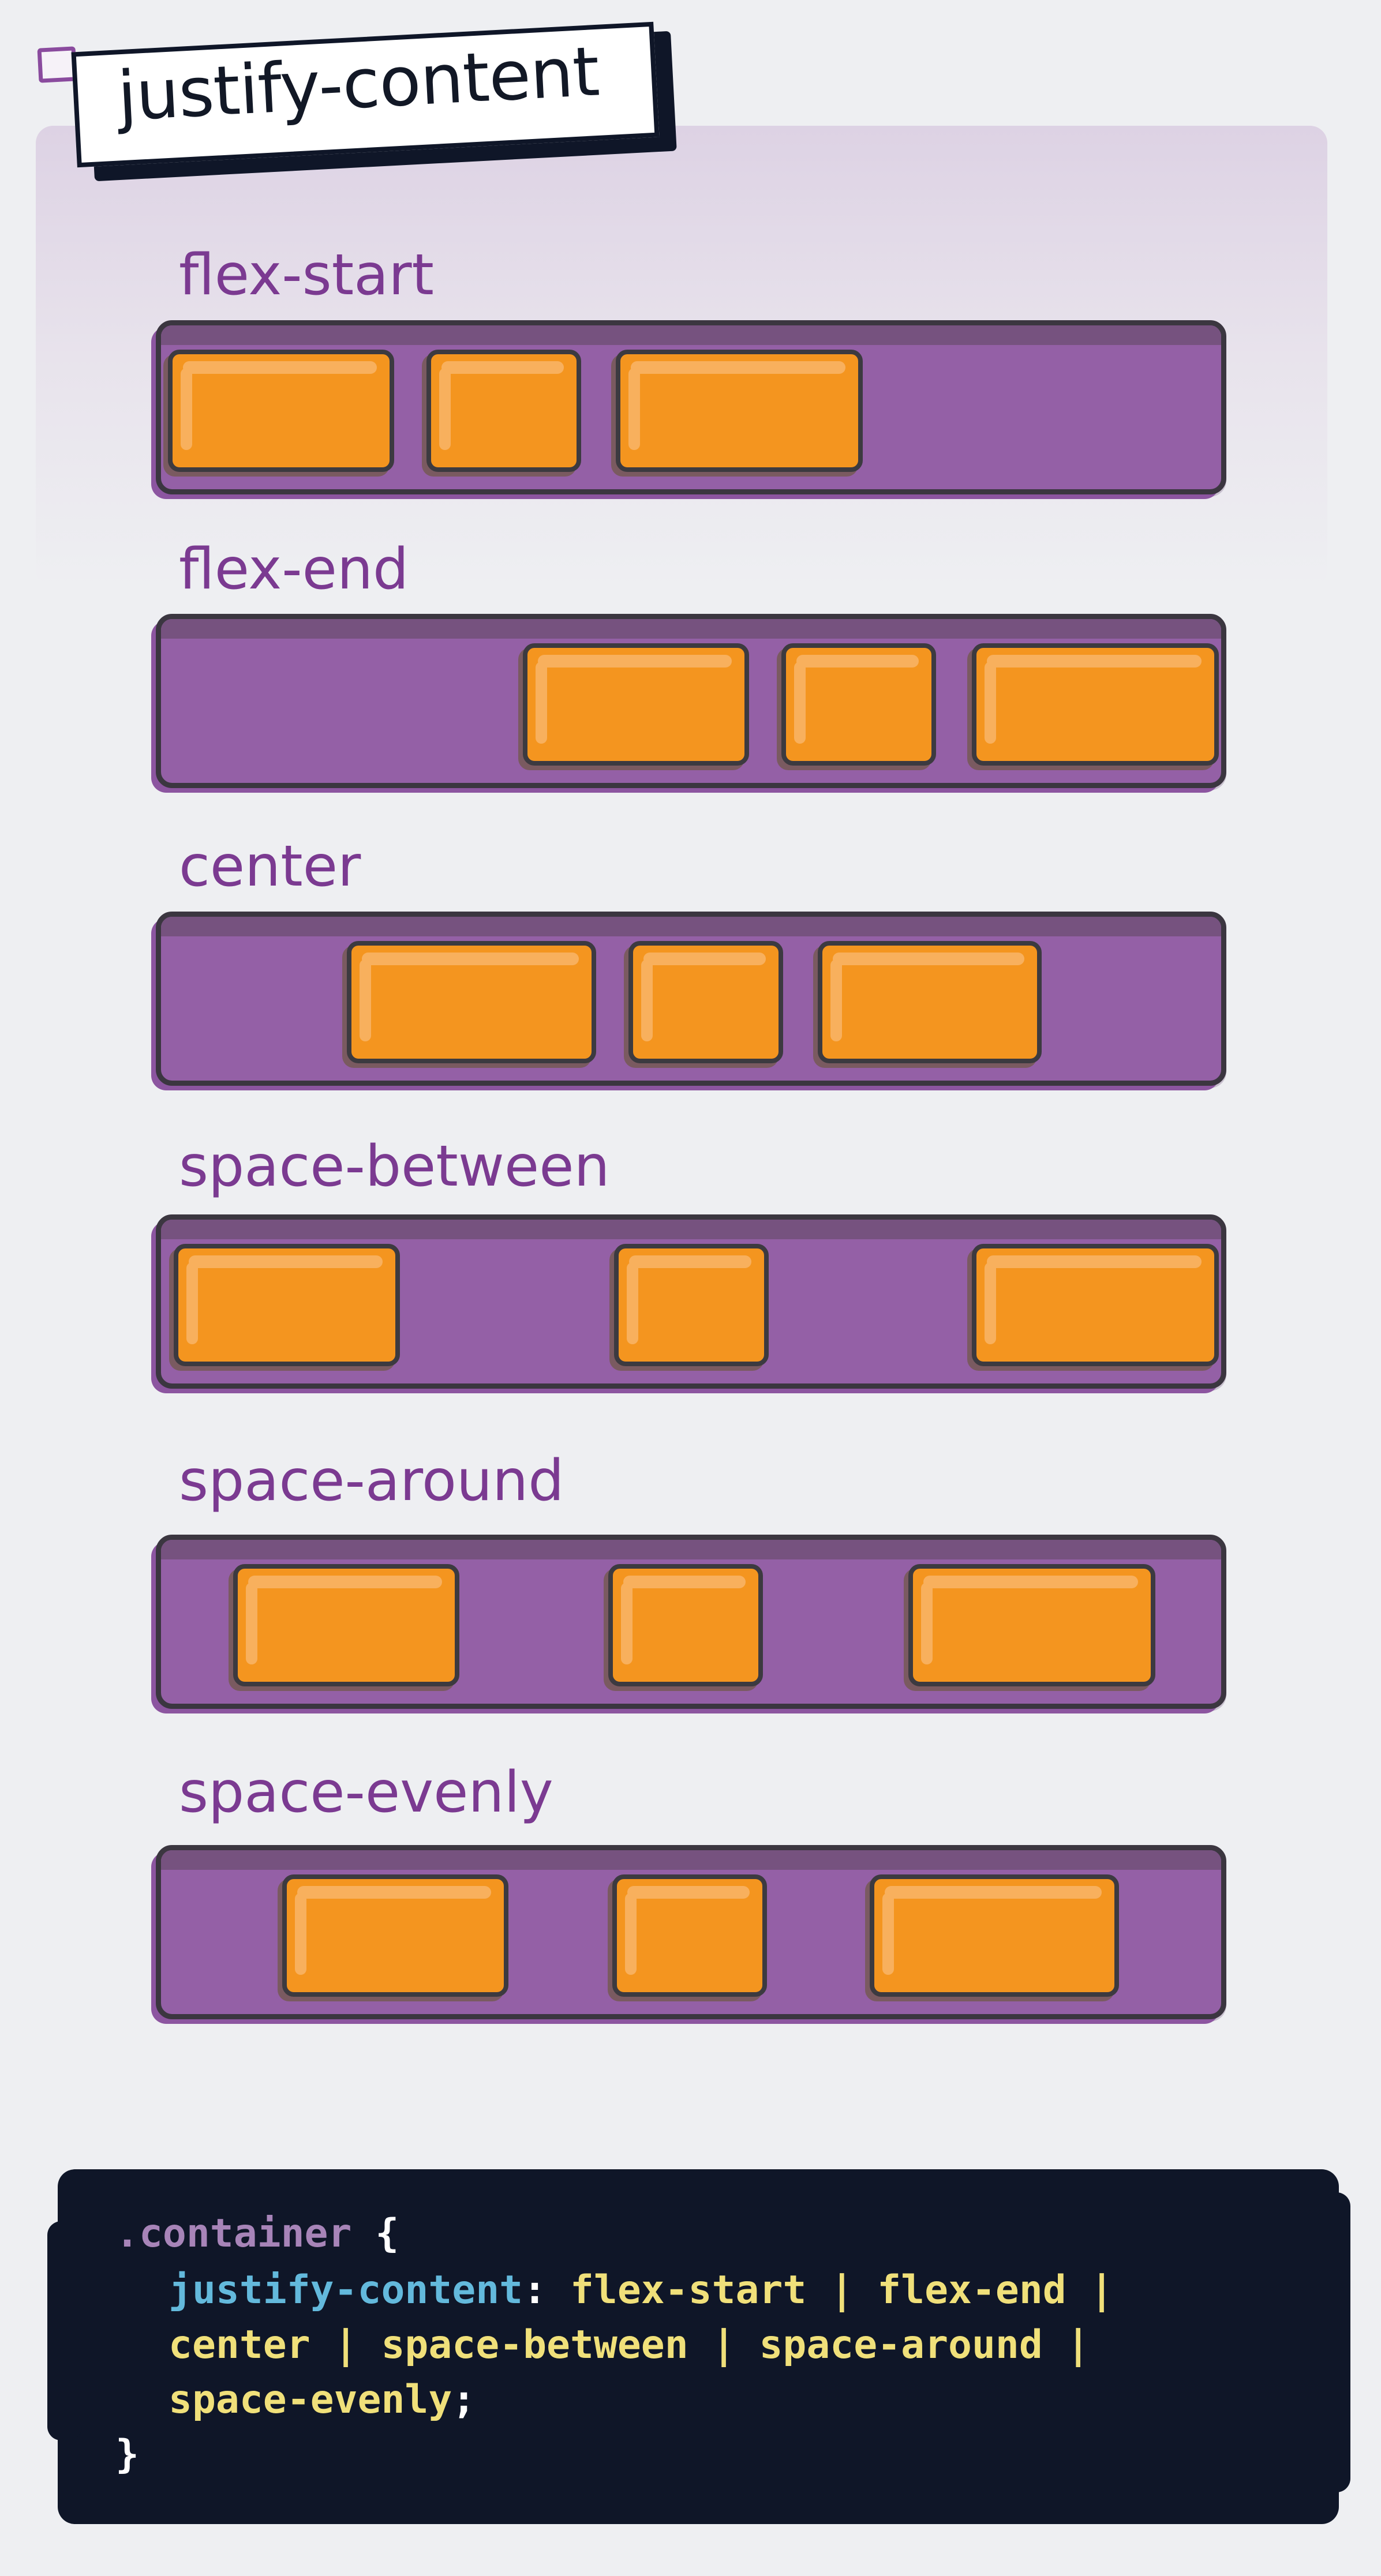 The height and width of the screenshot is (2576, 1381). Describe the element at coordinates (346, 2290) in the screenshot. I see `code-property: justify-content` at that location.